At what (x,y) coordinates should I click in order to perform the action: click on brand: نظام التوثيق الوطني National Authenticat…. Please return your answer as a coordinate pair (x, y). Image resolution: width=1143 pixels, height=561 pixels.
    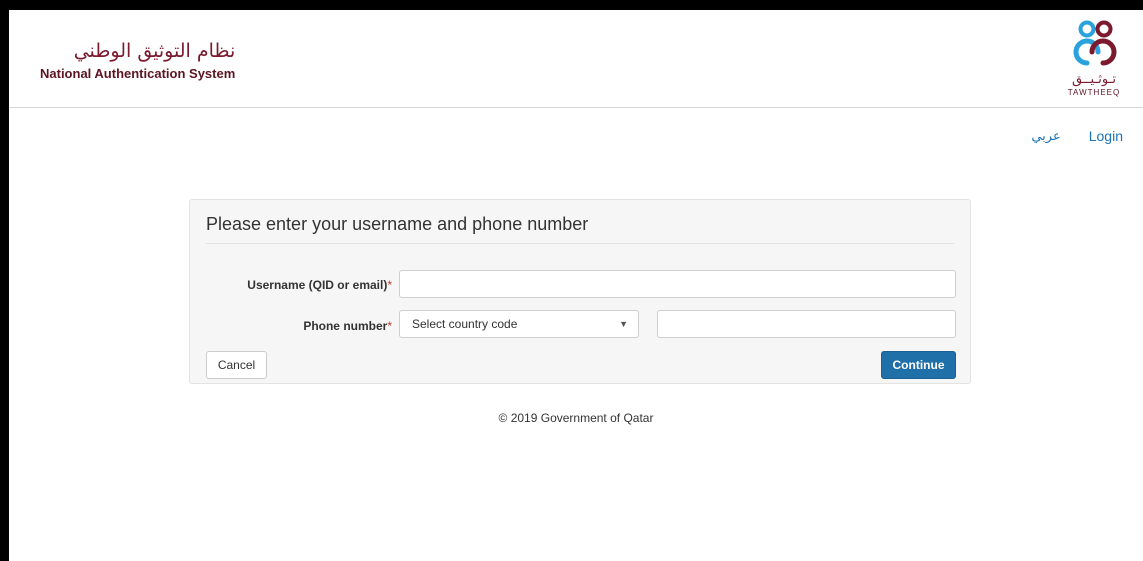
    Looking at the image, I should click on (137, 62).